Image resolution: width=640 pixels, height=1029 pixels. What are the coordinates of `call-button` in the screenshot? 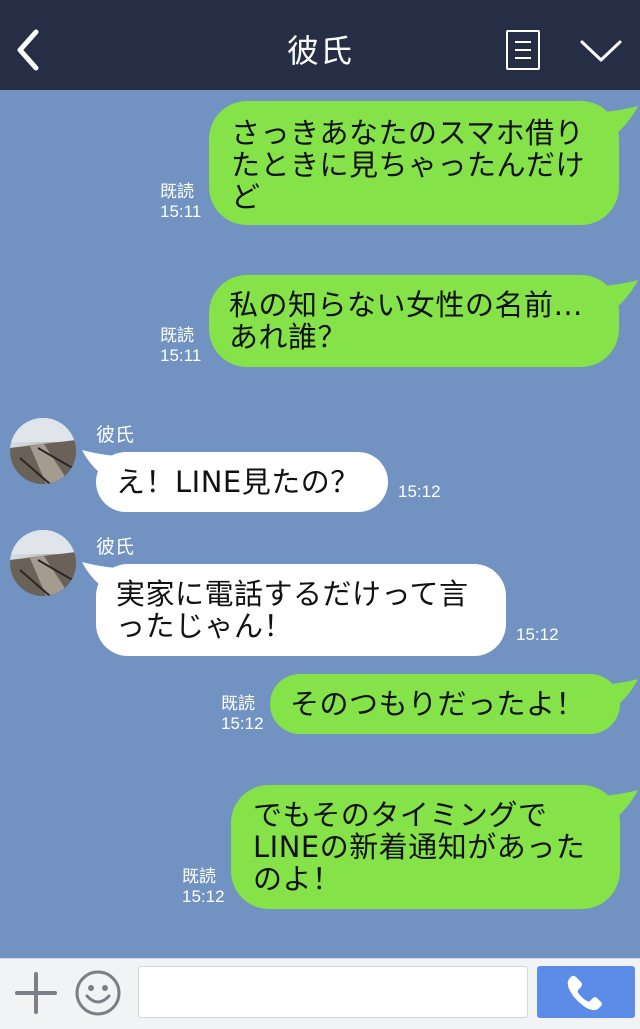 It's located at (586, 992).